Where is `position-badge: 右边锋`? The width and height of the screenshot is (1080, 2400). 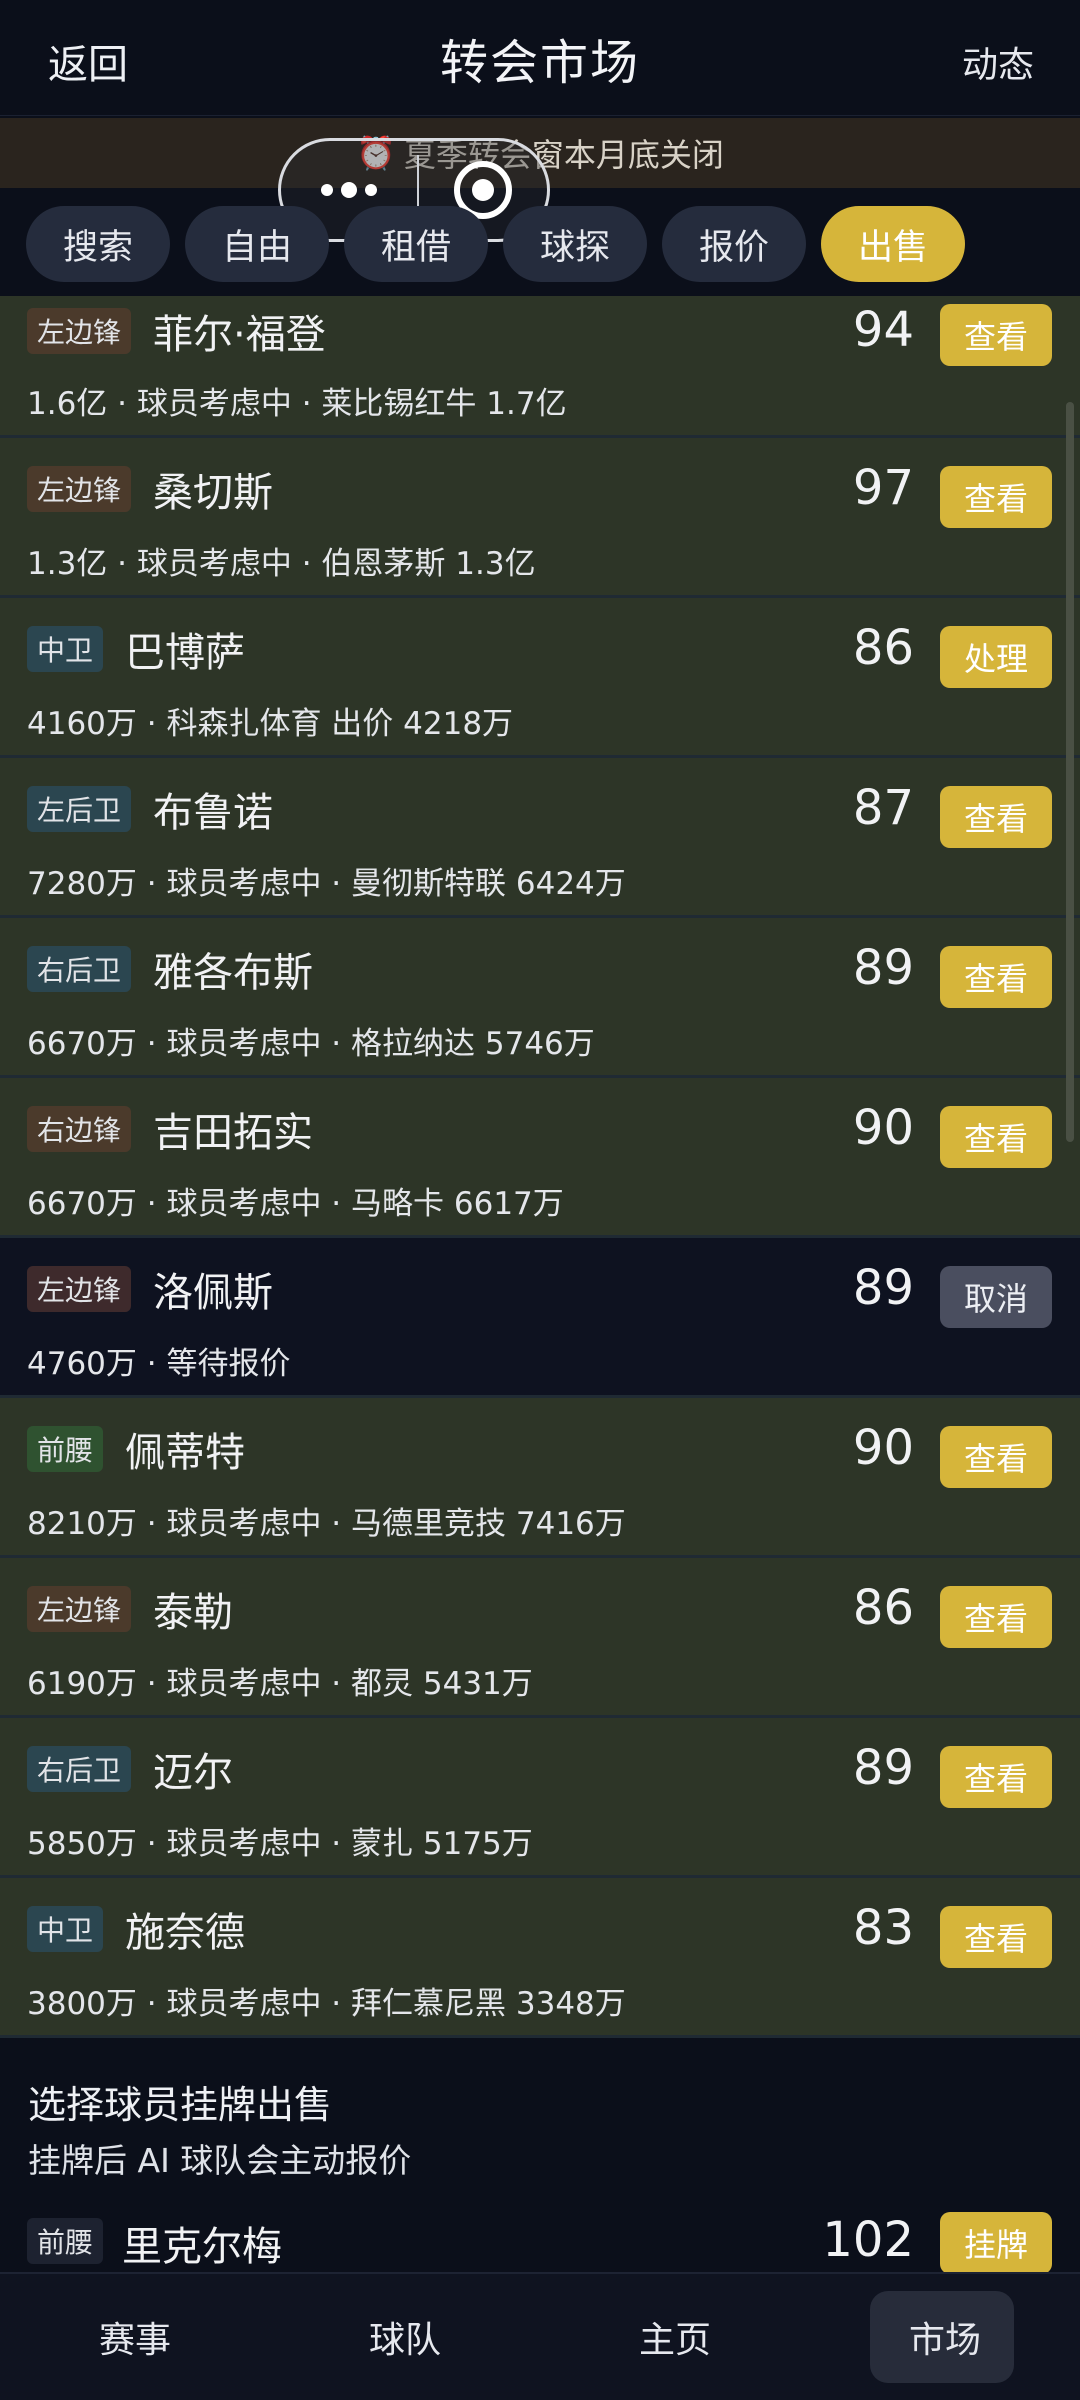
position-badge: 右边锋 is located at coordinates (79, 1129).